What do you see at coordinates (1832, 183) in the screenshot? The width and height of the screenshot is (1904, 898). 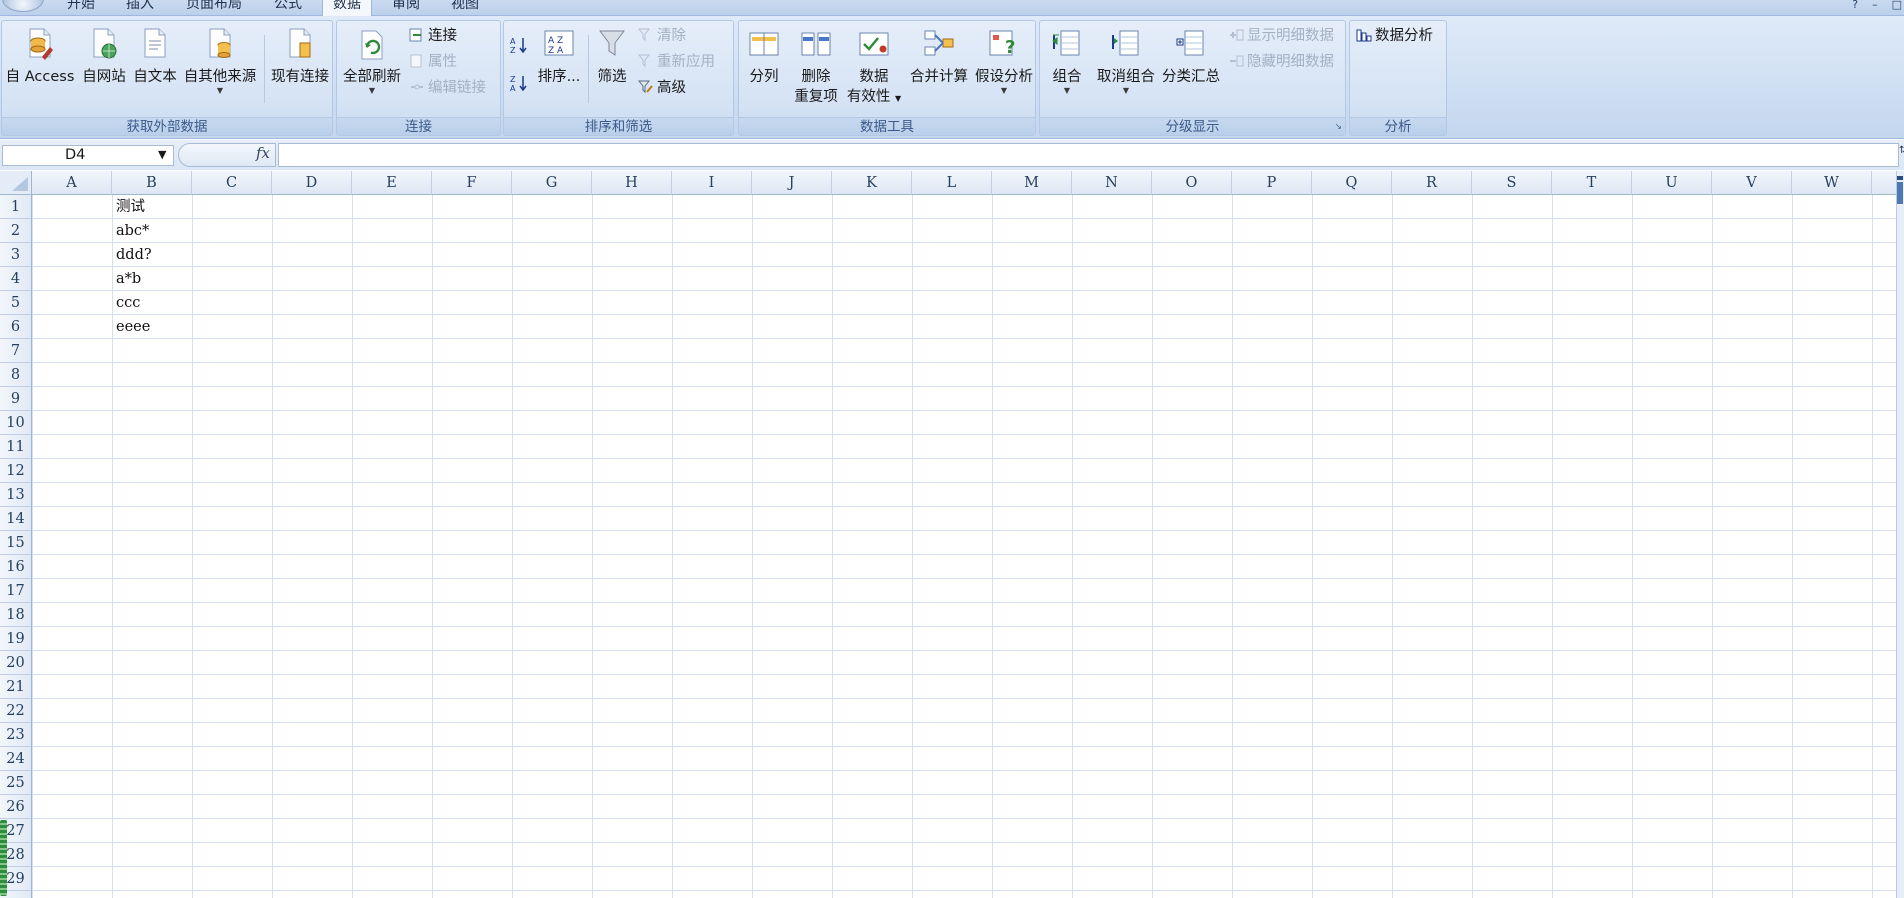 I see `column-header: W` at bounding box center [1832, 183].